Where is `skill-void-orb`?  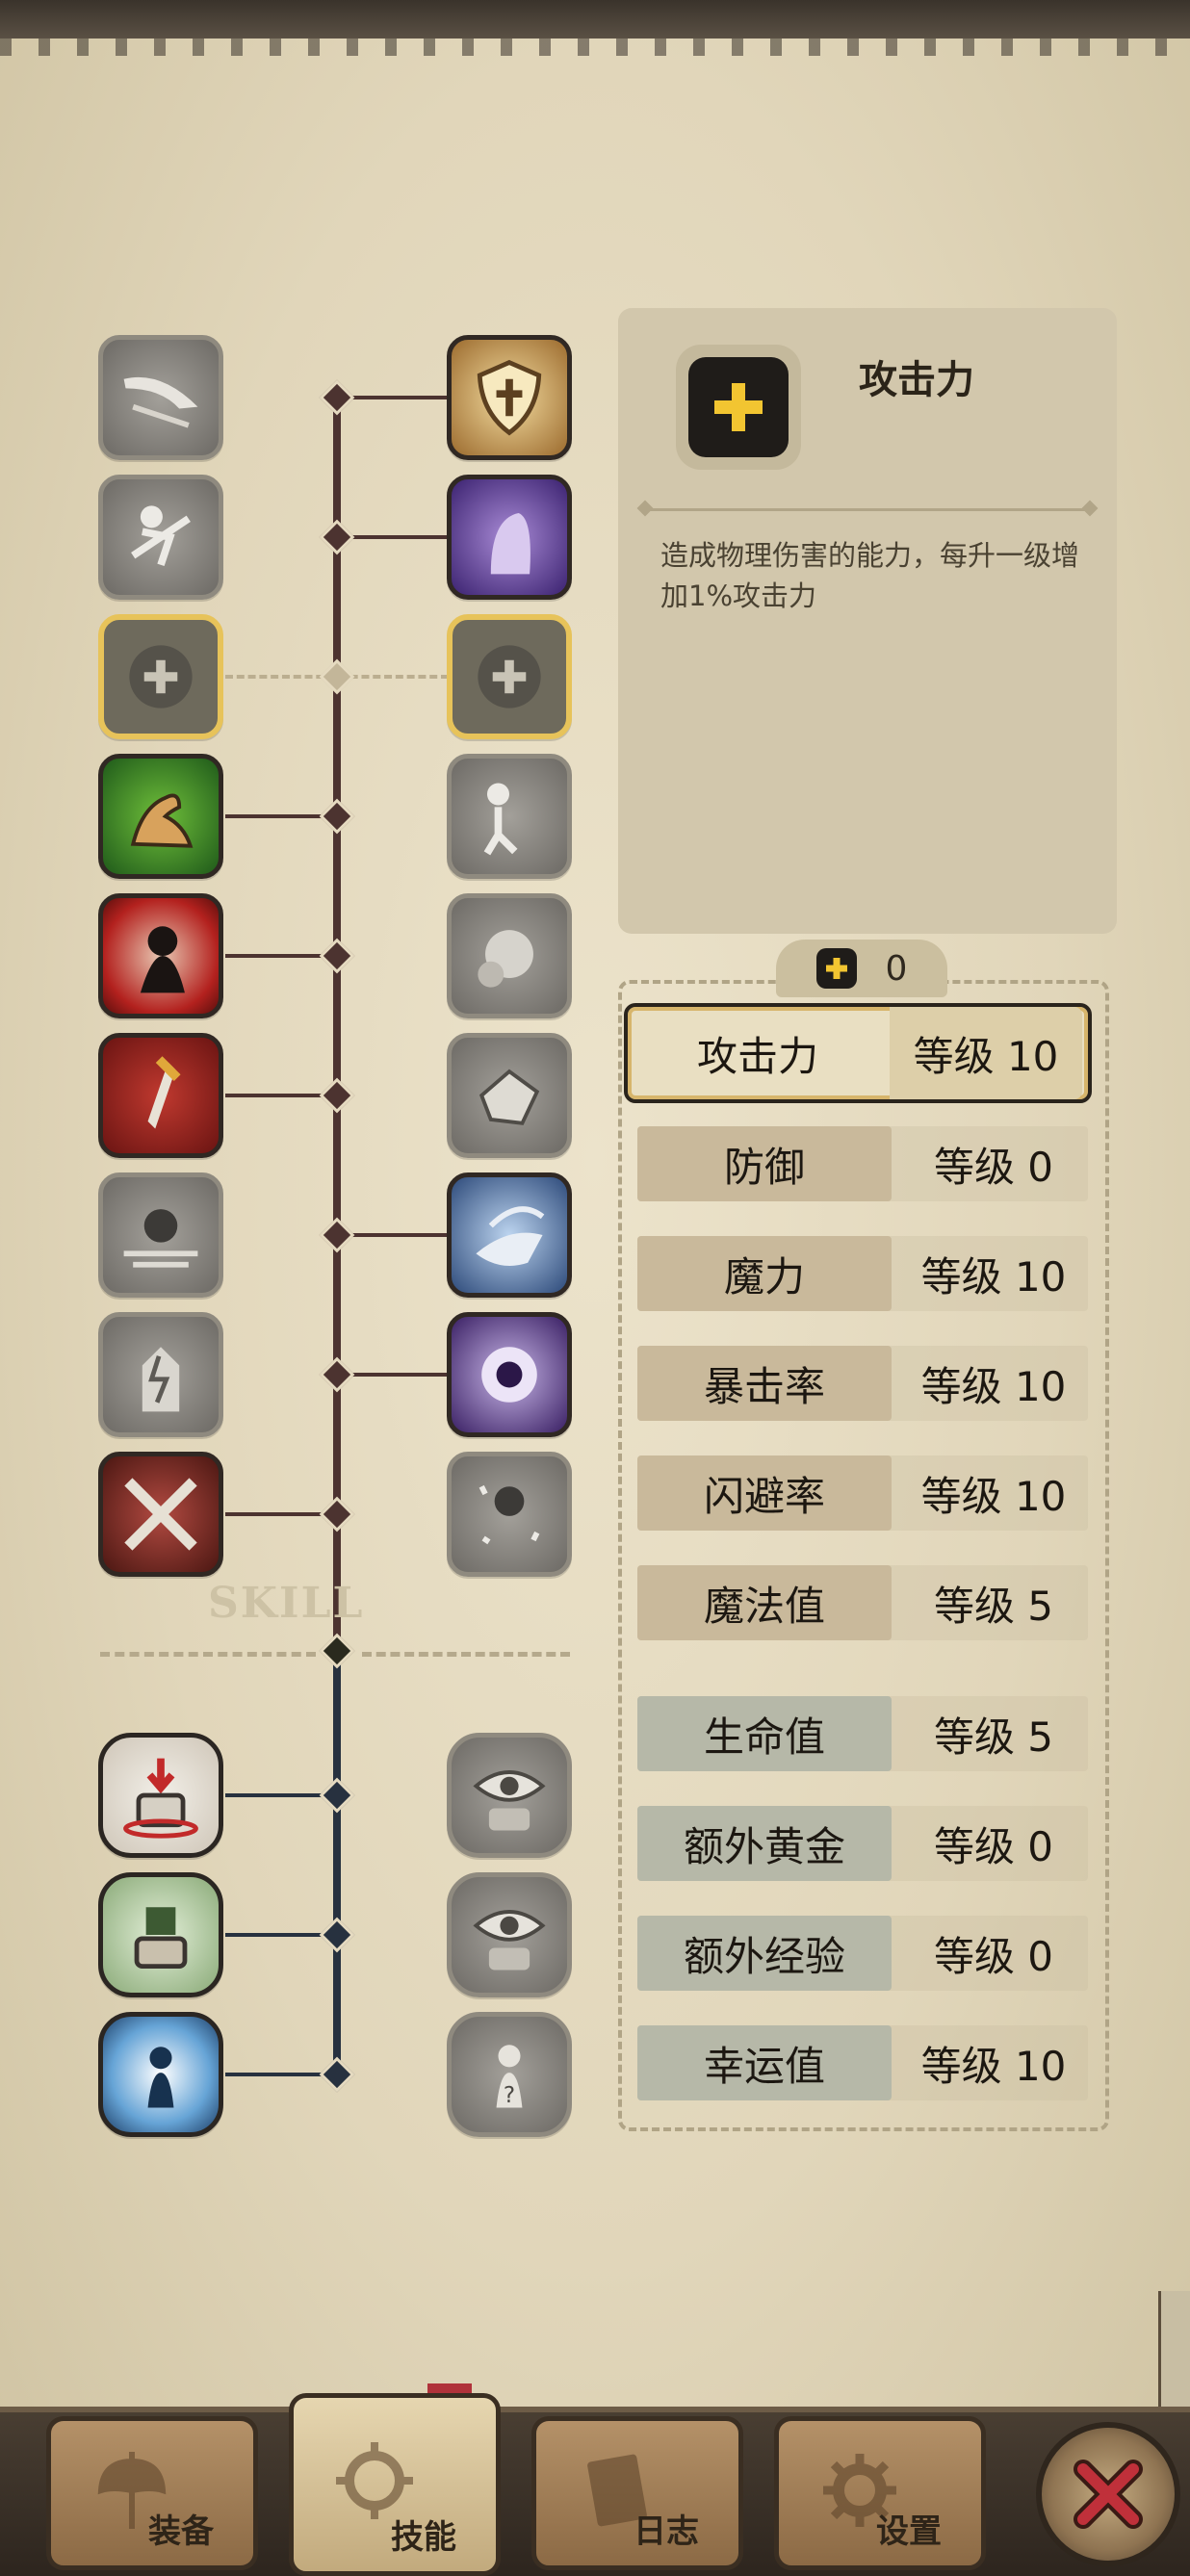
skill-void-orb is located at coordinates (510, 1375).